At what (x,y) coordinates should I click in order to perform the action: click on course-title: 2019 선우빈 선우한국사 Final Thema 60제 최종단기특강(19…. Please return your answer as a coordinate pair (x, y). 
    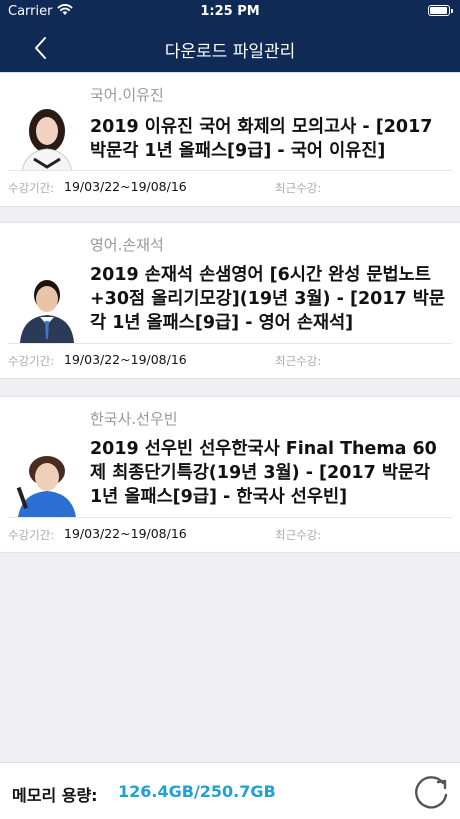
    Looking at the image, I should click on (263, 473).